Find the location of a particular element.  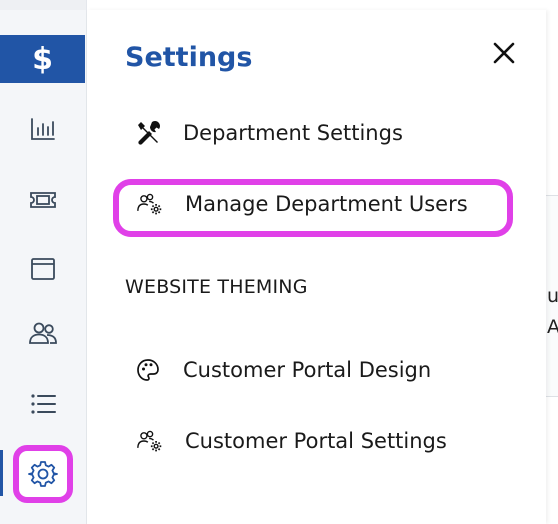

menu-item-label: Department Settings is located at coordinates (293, 133).